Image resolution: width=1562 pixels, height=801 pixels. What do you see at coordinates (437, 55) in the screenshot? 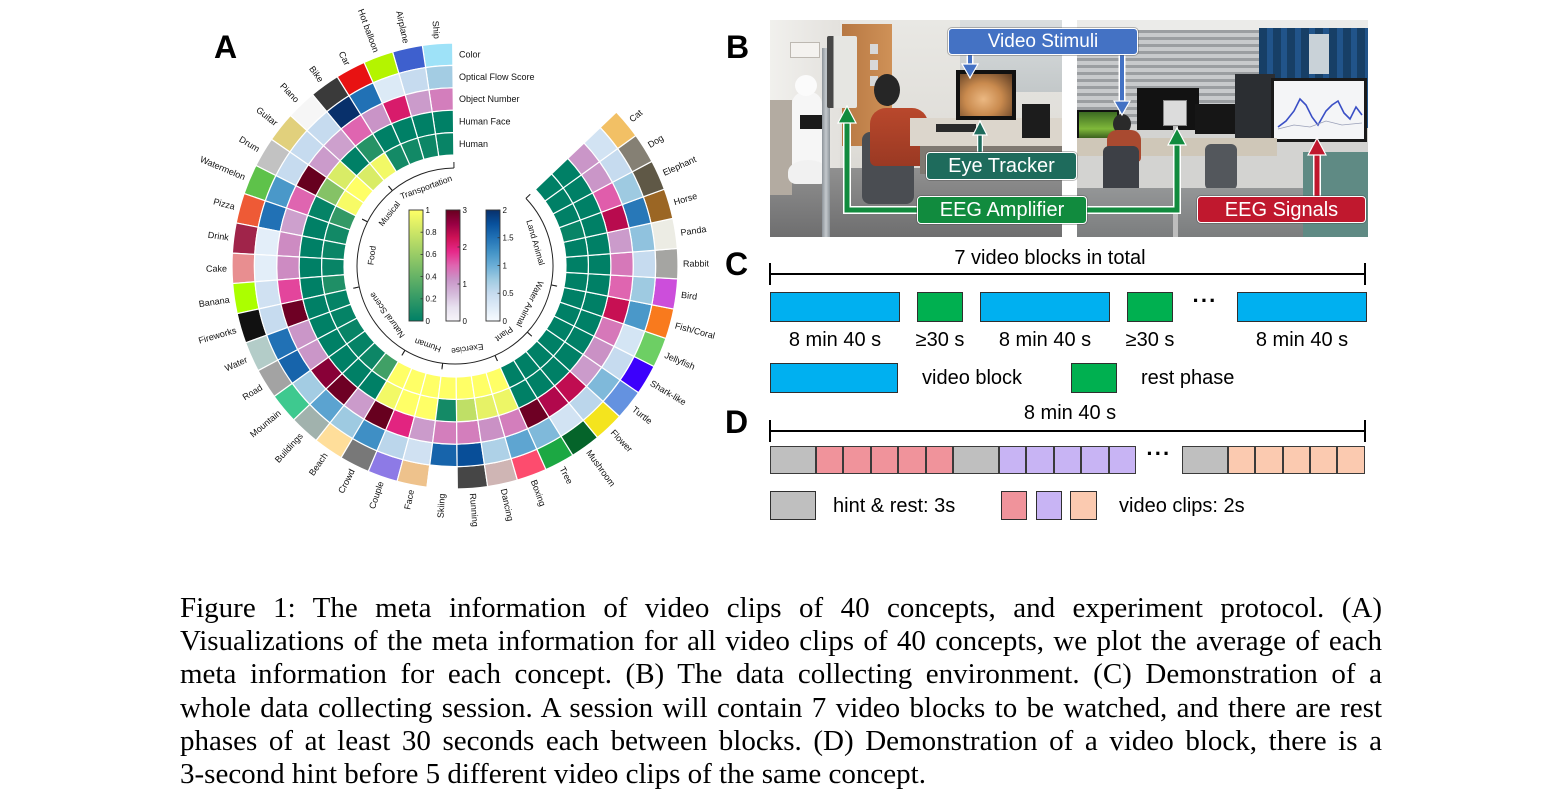
I see `cell-ship-color` at bounding box center [437, 55].